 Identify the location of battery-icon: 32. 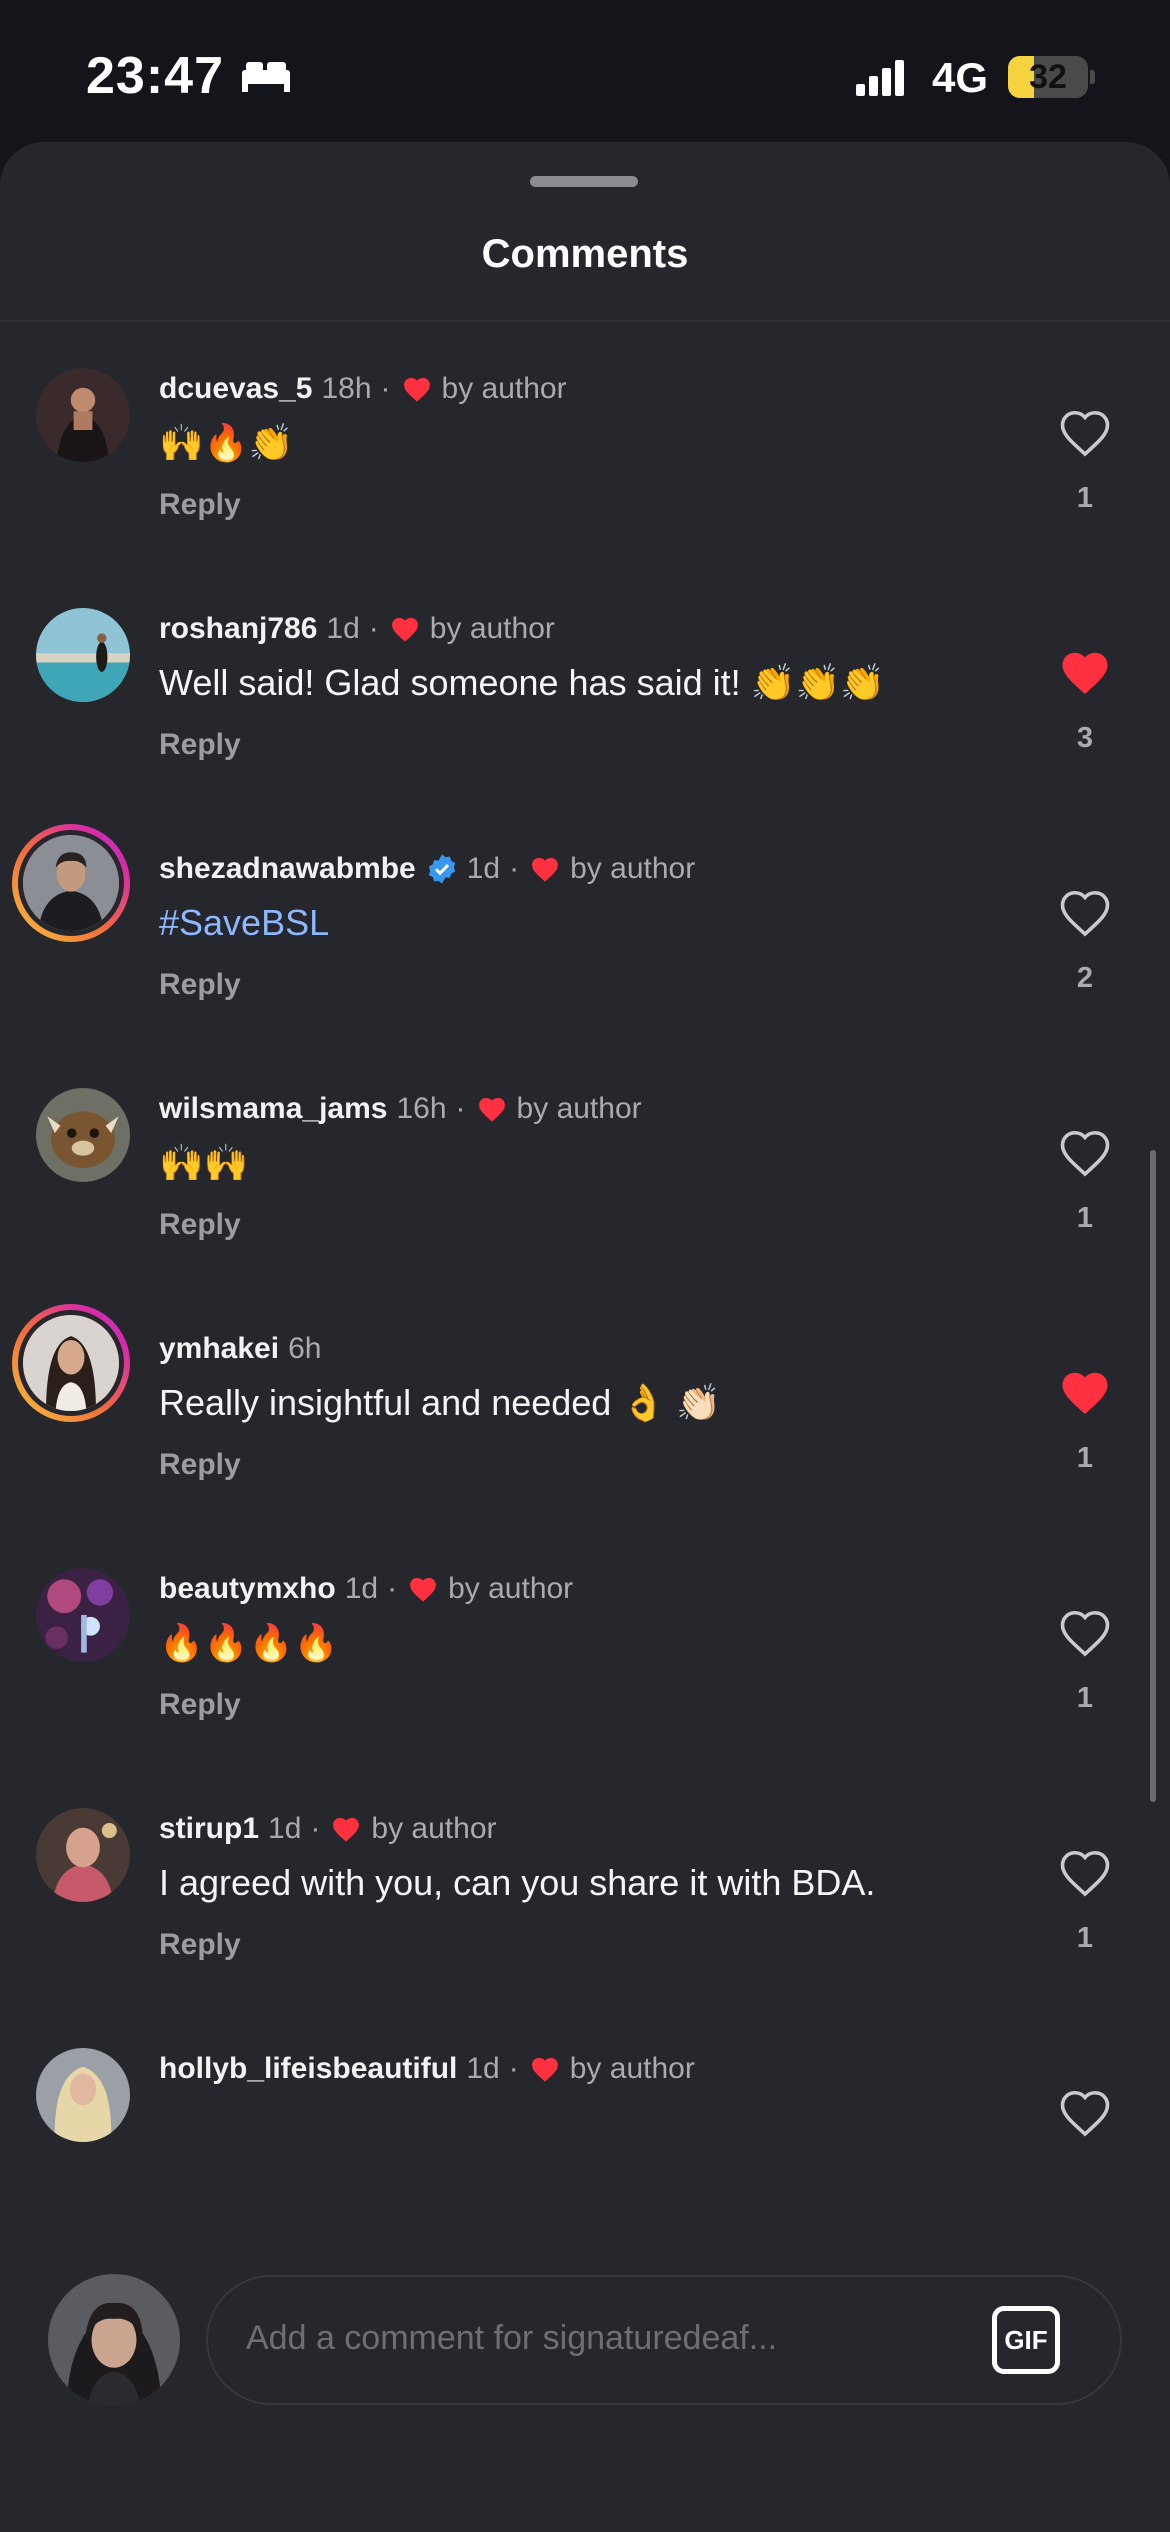
(1048, 77).